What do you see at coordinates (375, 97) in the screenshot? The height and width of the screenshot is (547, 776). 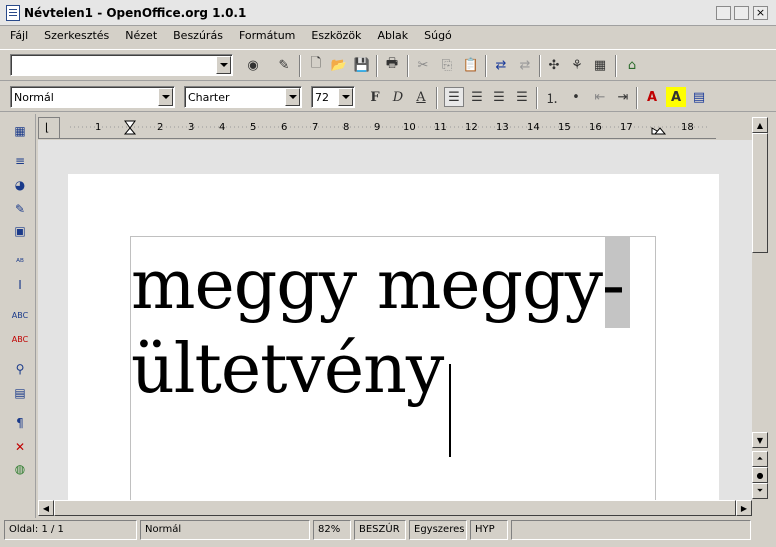 I see `bold-icon: F` at bounding box center [375, 97].